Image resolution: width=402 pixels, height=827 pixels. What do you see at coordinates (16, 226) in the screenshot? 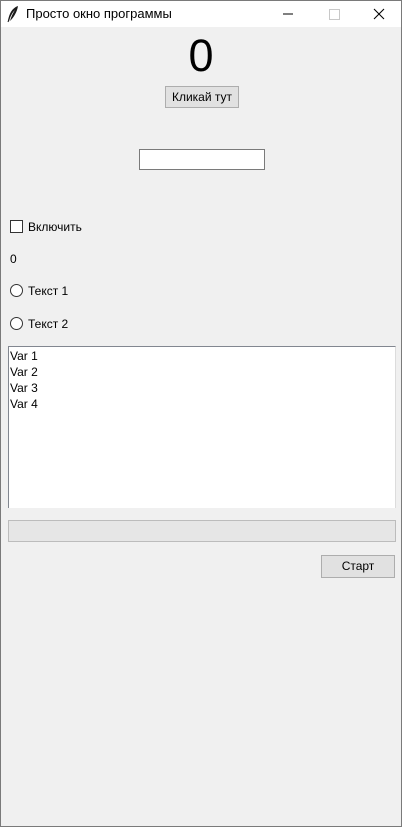
I see `enable-checkbox` at bounding box center [16, 226].